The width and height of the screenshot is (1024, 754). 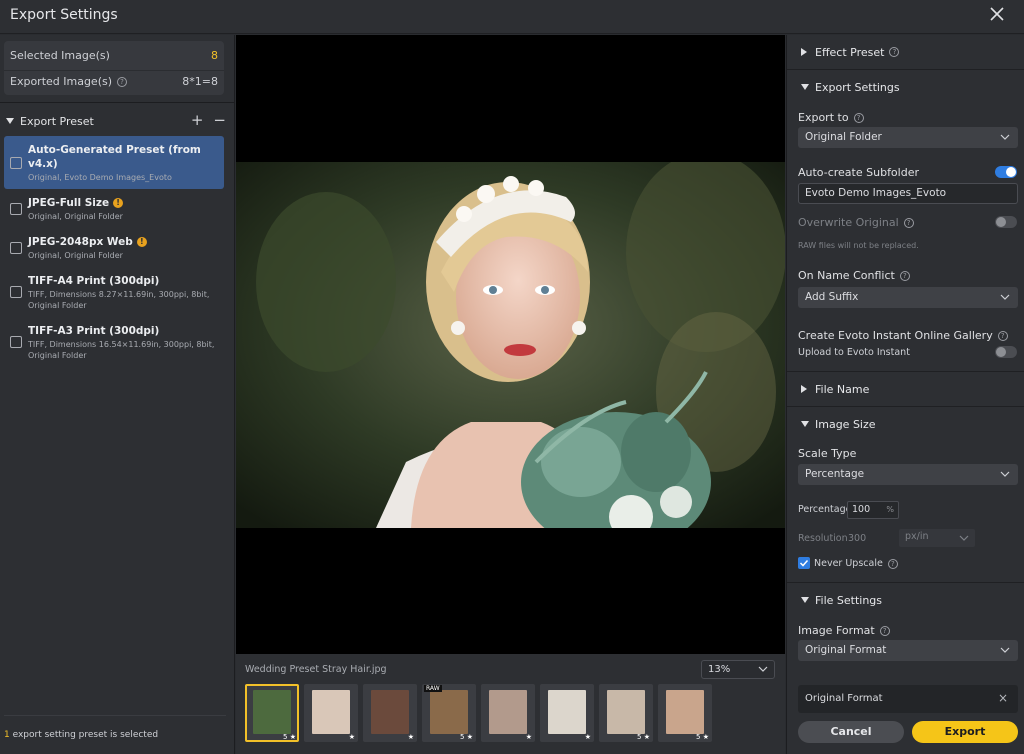 I want to click on percentage-unit: %, so click(x=890, y=509).